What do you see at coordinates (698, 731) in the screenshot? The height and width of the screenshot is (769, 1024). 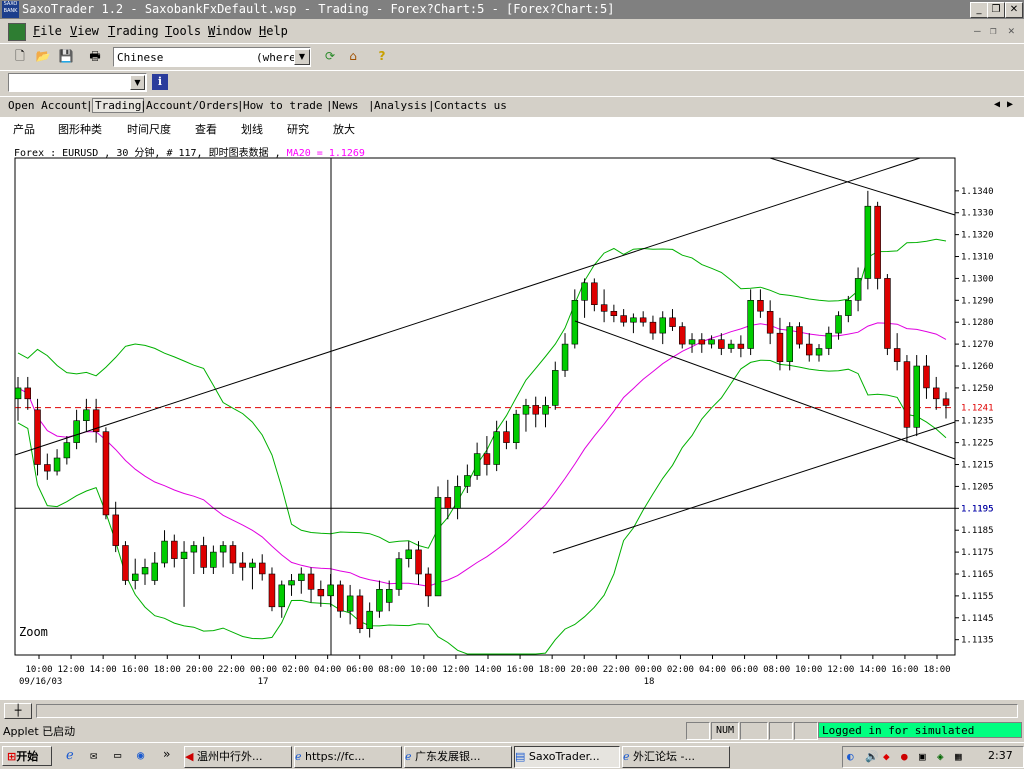 I see `status-panel` at bounding box center [698, 731].